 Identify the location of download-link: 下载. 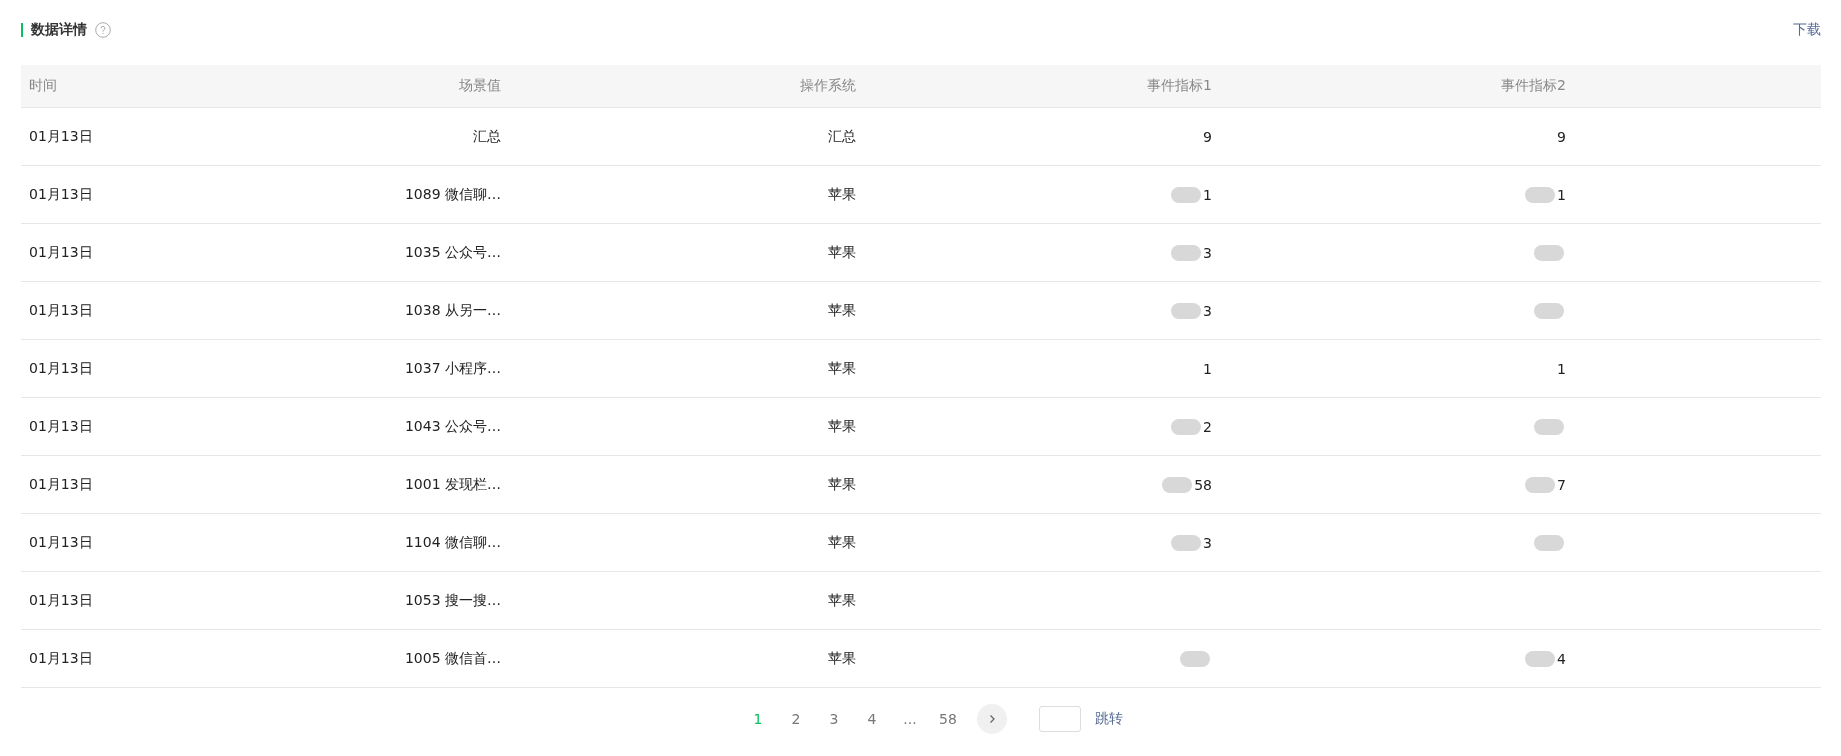
(1807, 30).